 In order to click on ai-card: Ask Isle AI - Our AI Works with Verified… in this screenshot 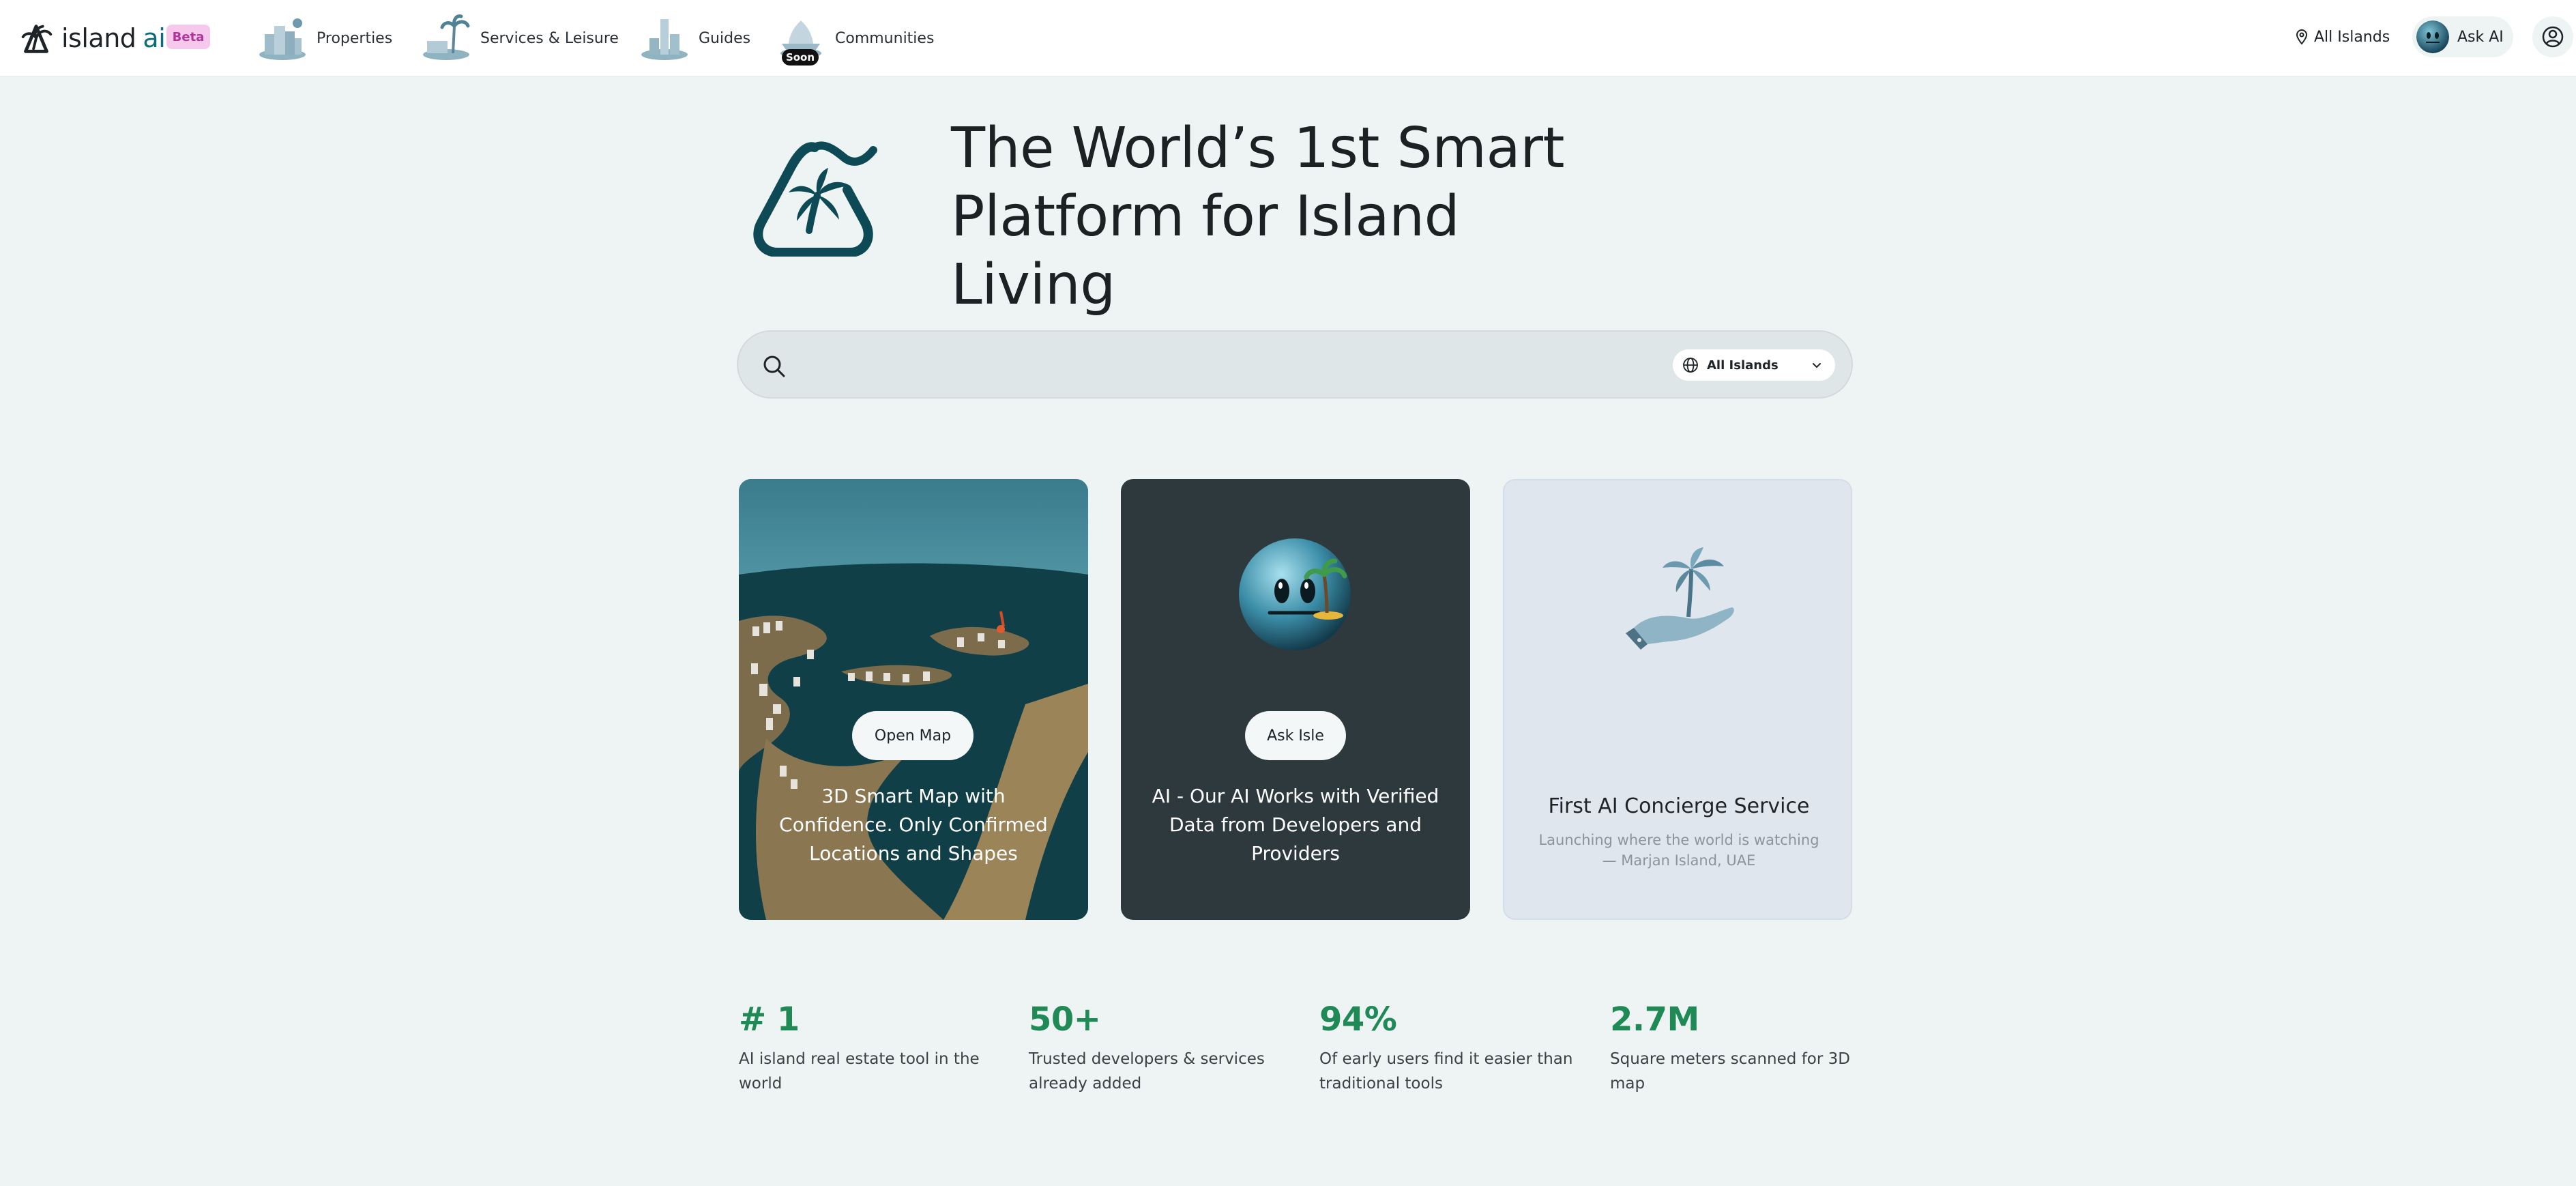, I will do `click(1295, 700)`.